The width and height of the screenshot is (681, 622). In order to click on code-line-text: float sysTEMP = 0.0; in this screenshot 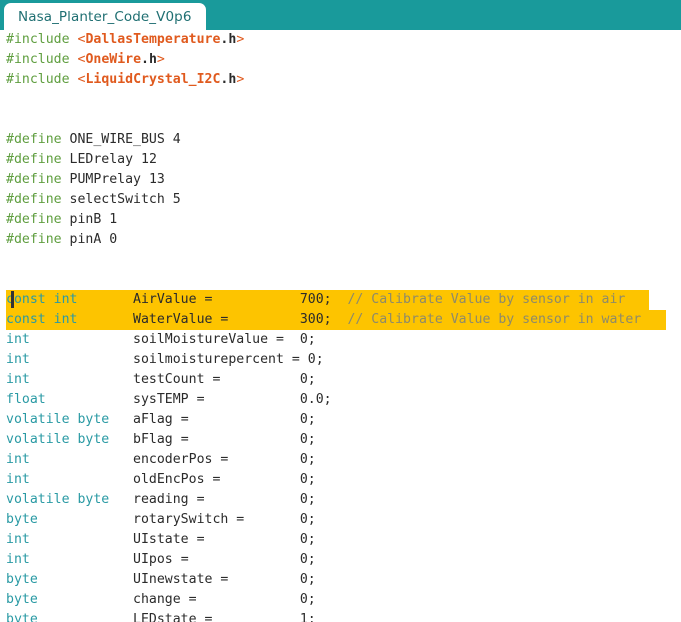, I will do `click(169, 399)`.